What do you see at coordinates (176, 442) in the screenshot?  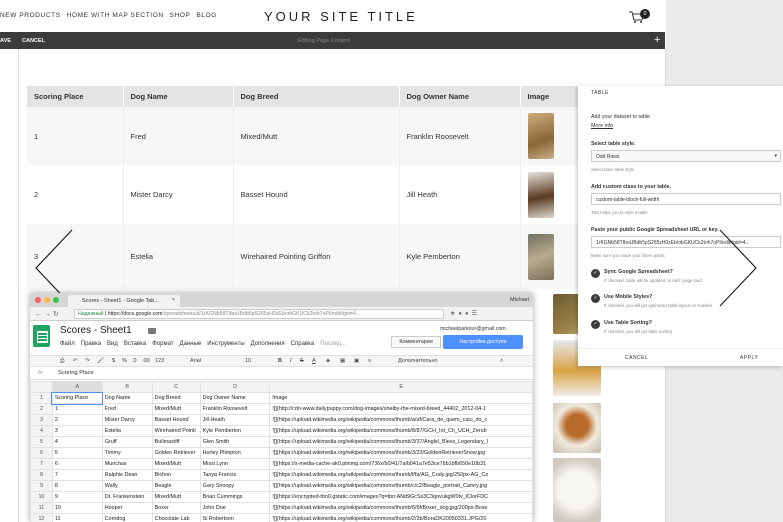 I see `sheet-cell: Bullmastiff` at bounding box center [176, 442].